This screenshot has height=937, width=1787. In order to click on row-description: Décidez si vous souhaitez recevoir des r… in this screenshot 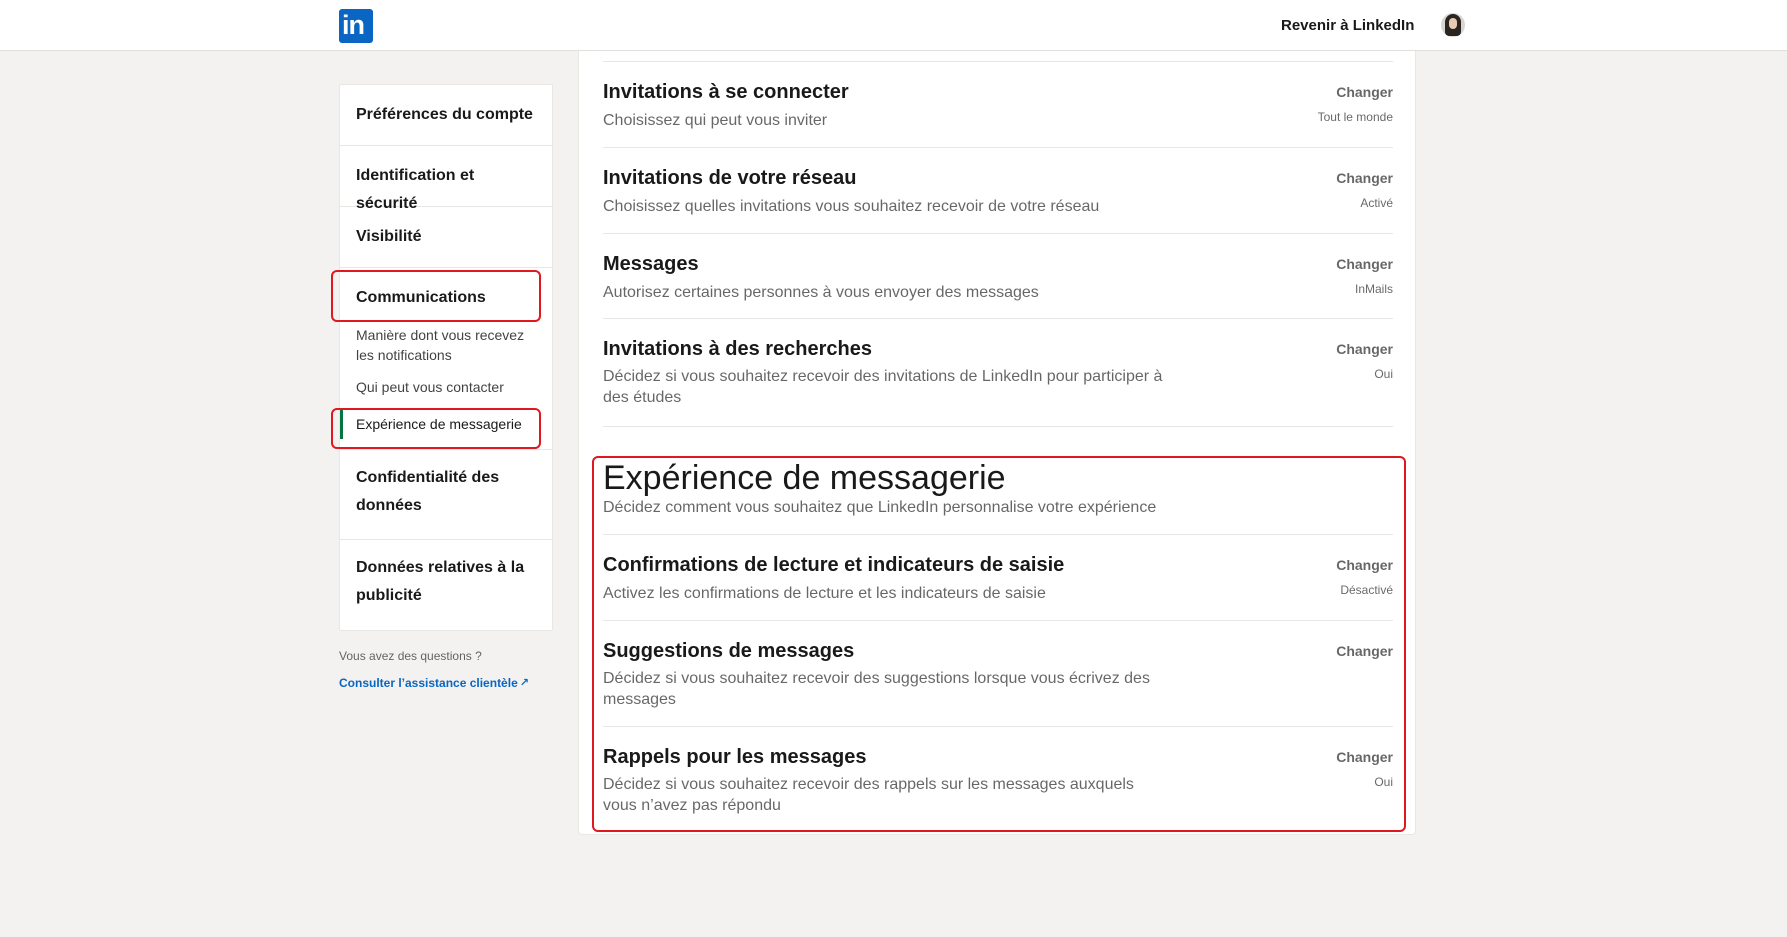, I will do `click(868, 795)`.